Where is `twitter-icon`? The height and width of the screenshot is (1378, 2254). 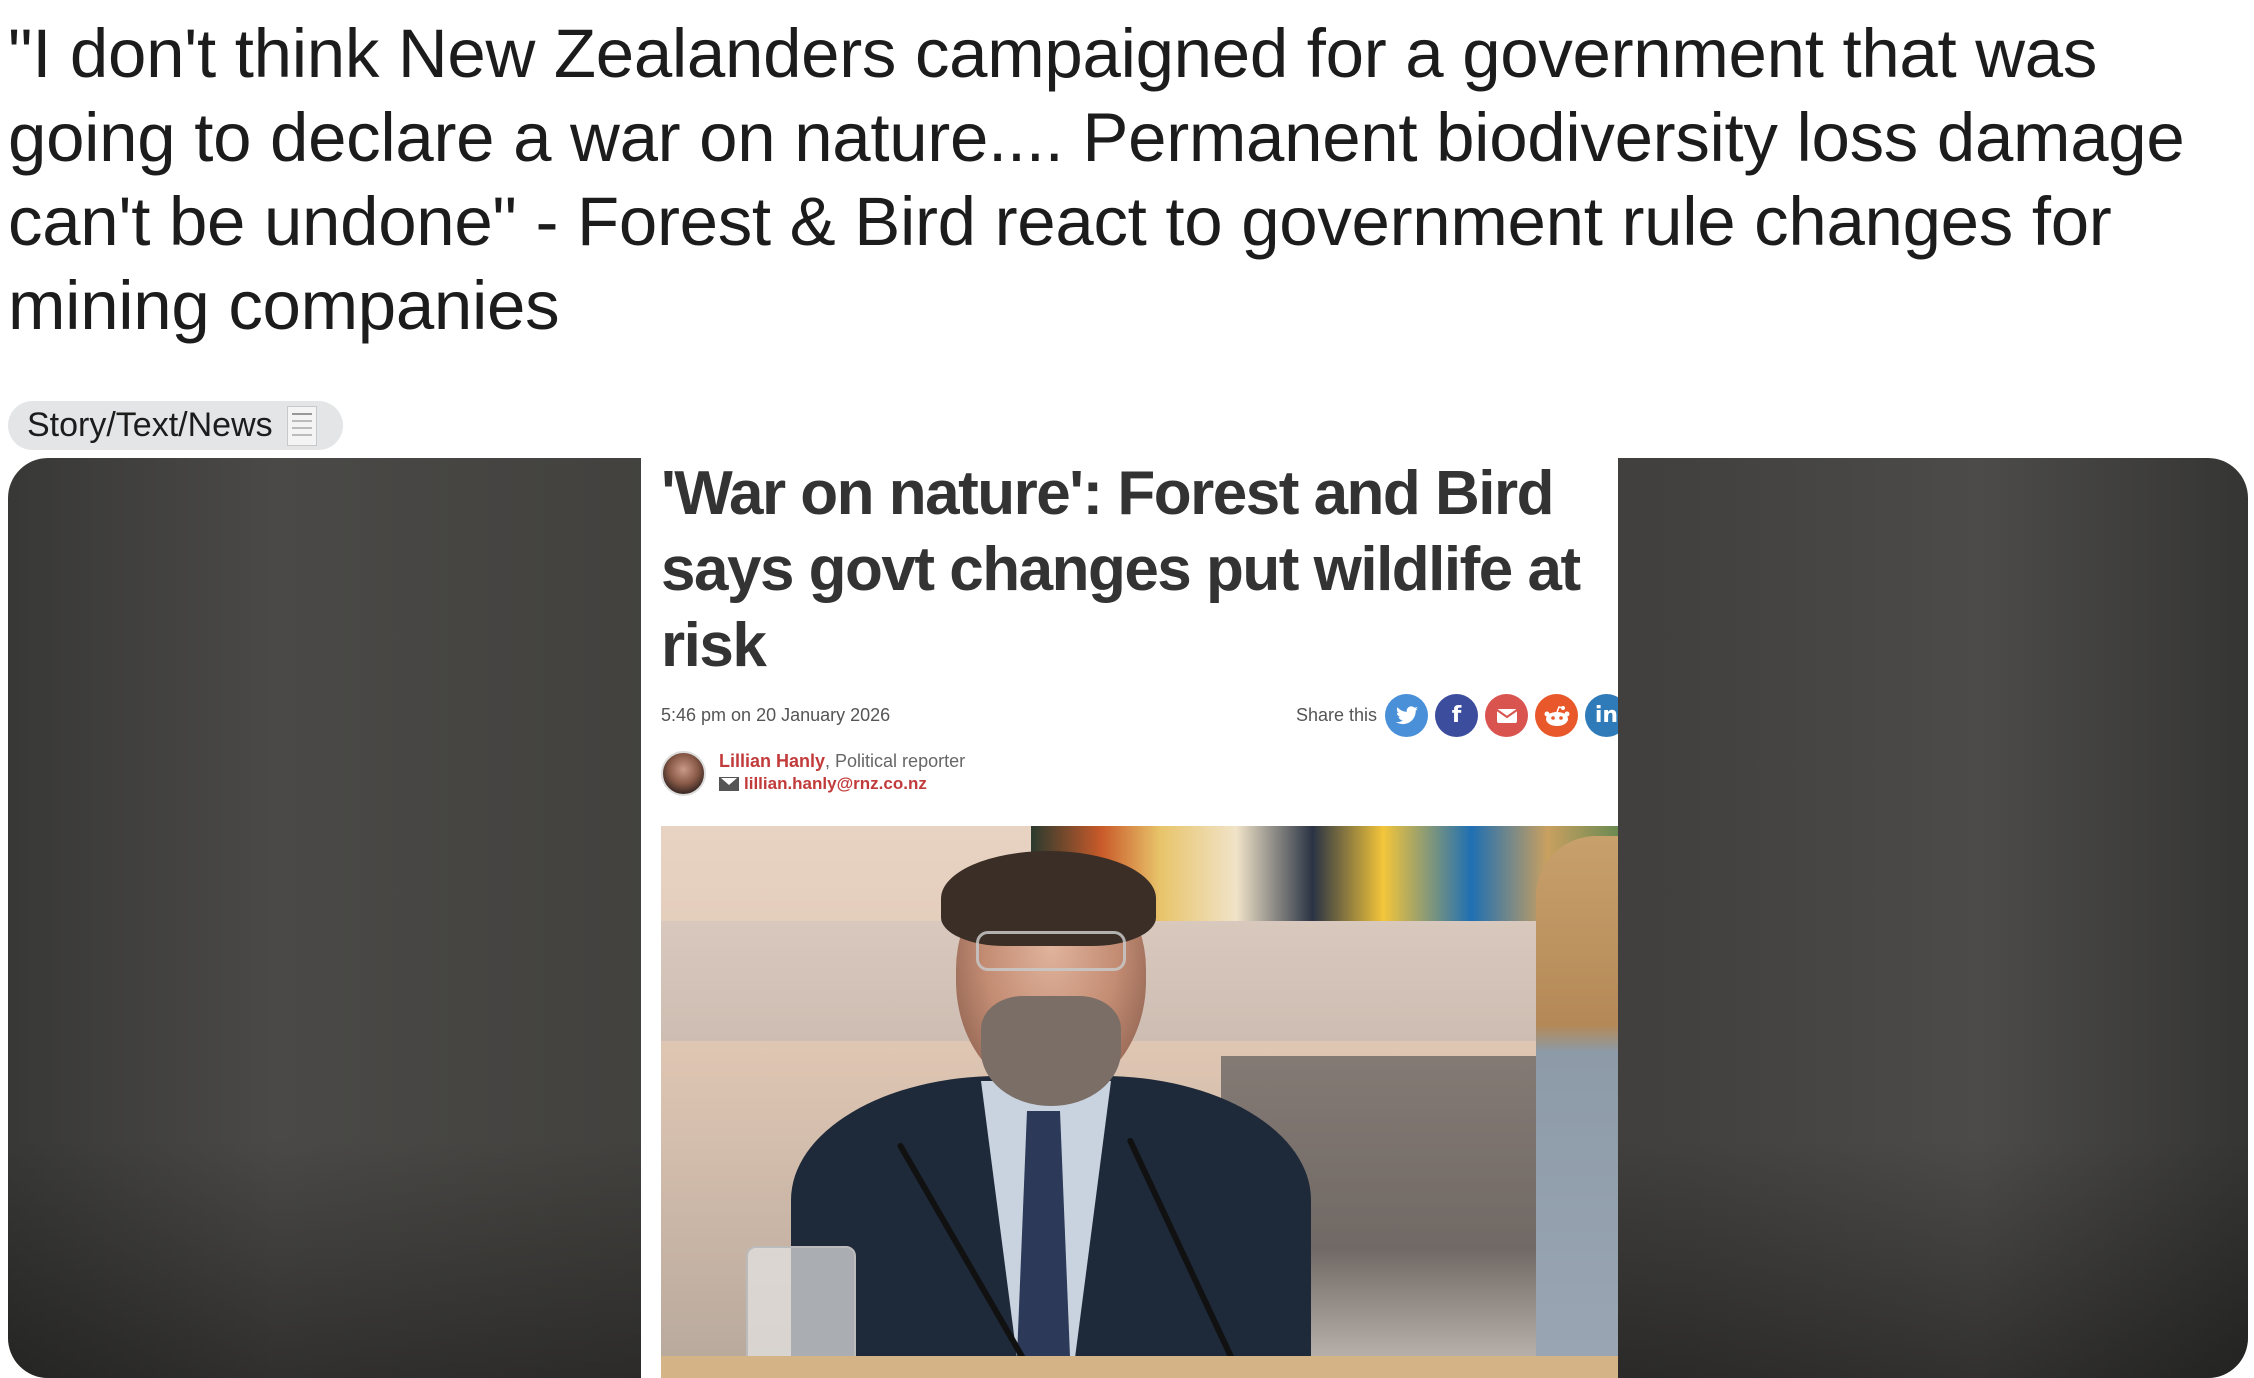
twitter-icon is located at coordinates (1406, 715).